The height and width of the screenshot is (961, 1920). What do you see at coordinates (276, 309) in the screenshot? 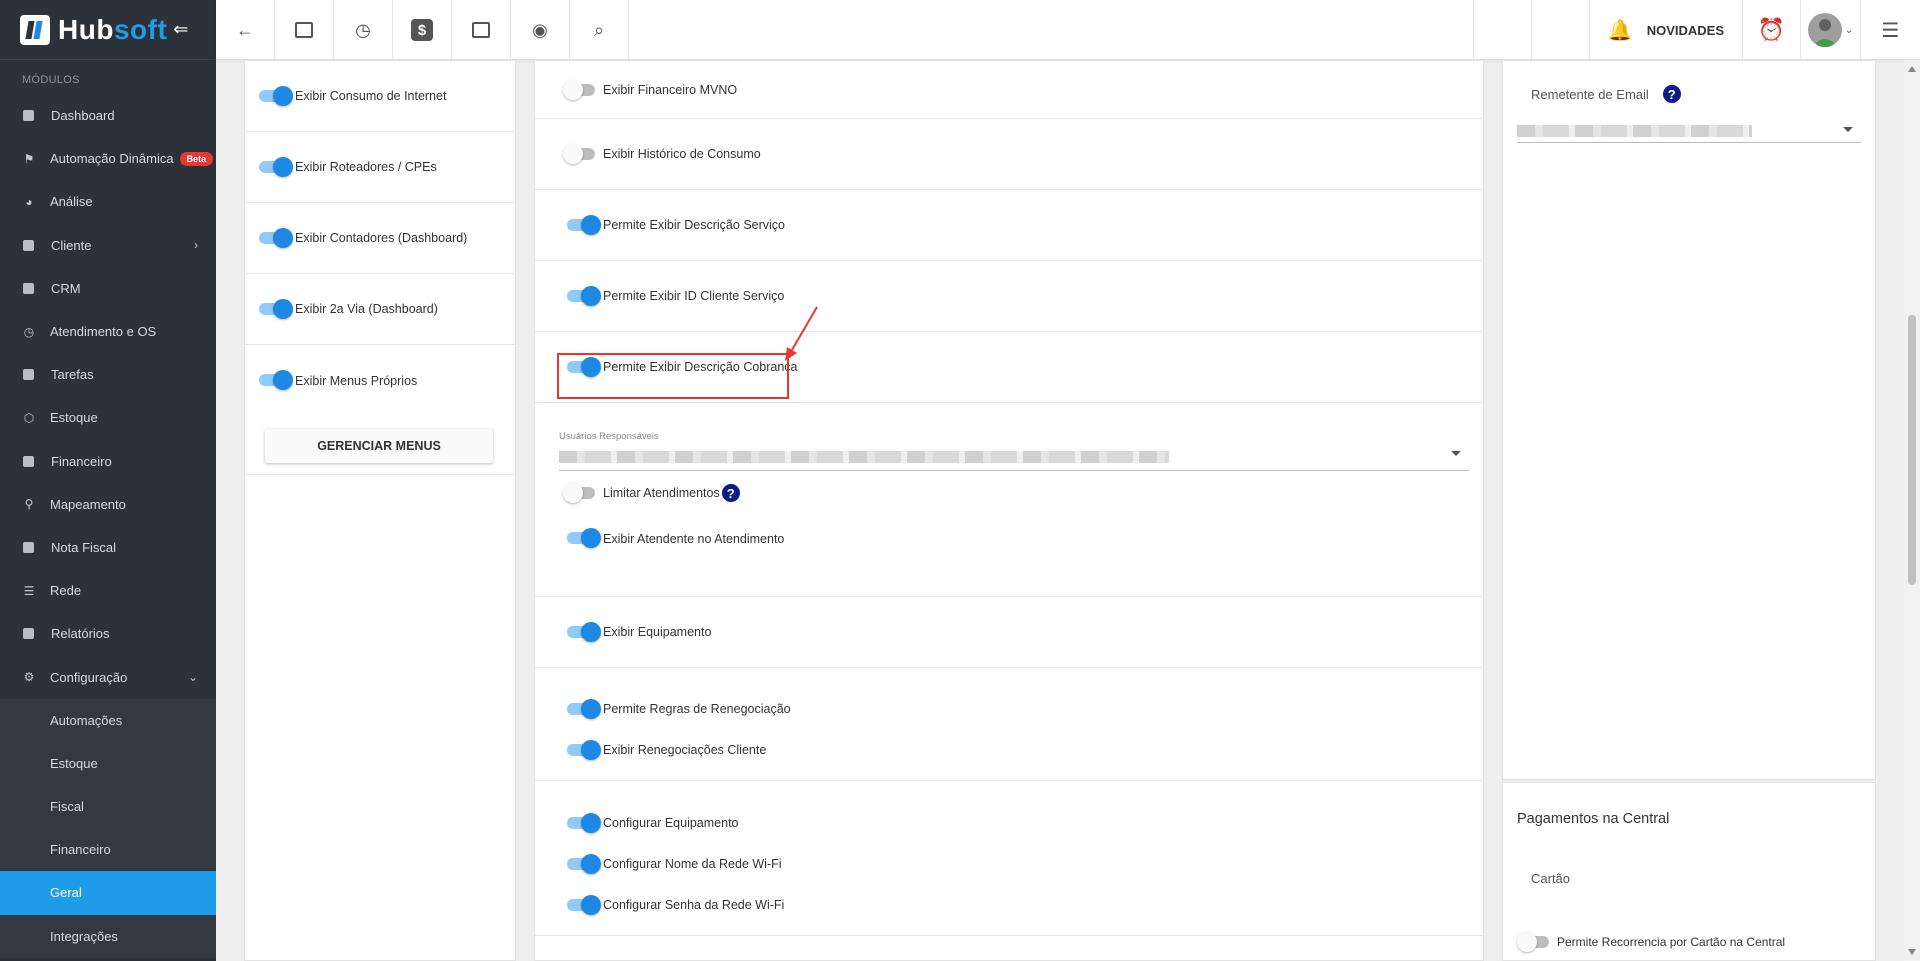
I see `toggle-2a-via` at bounding box center [276, 309].